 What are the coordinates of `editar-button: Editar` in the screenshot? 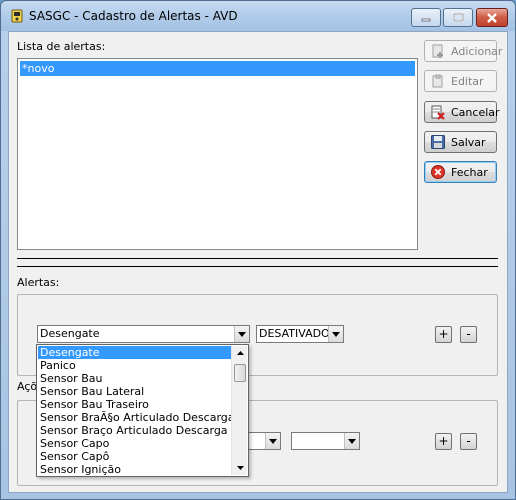 It's located at (460, 81).